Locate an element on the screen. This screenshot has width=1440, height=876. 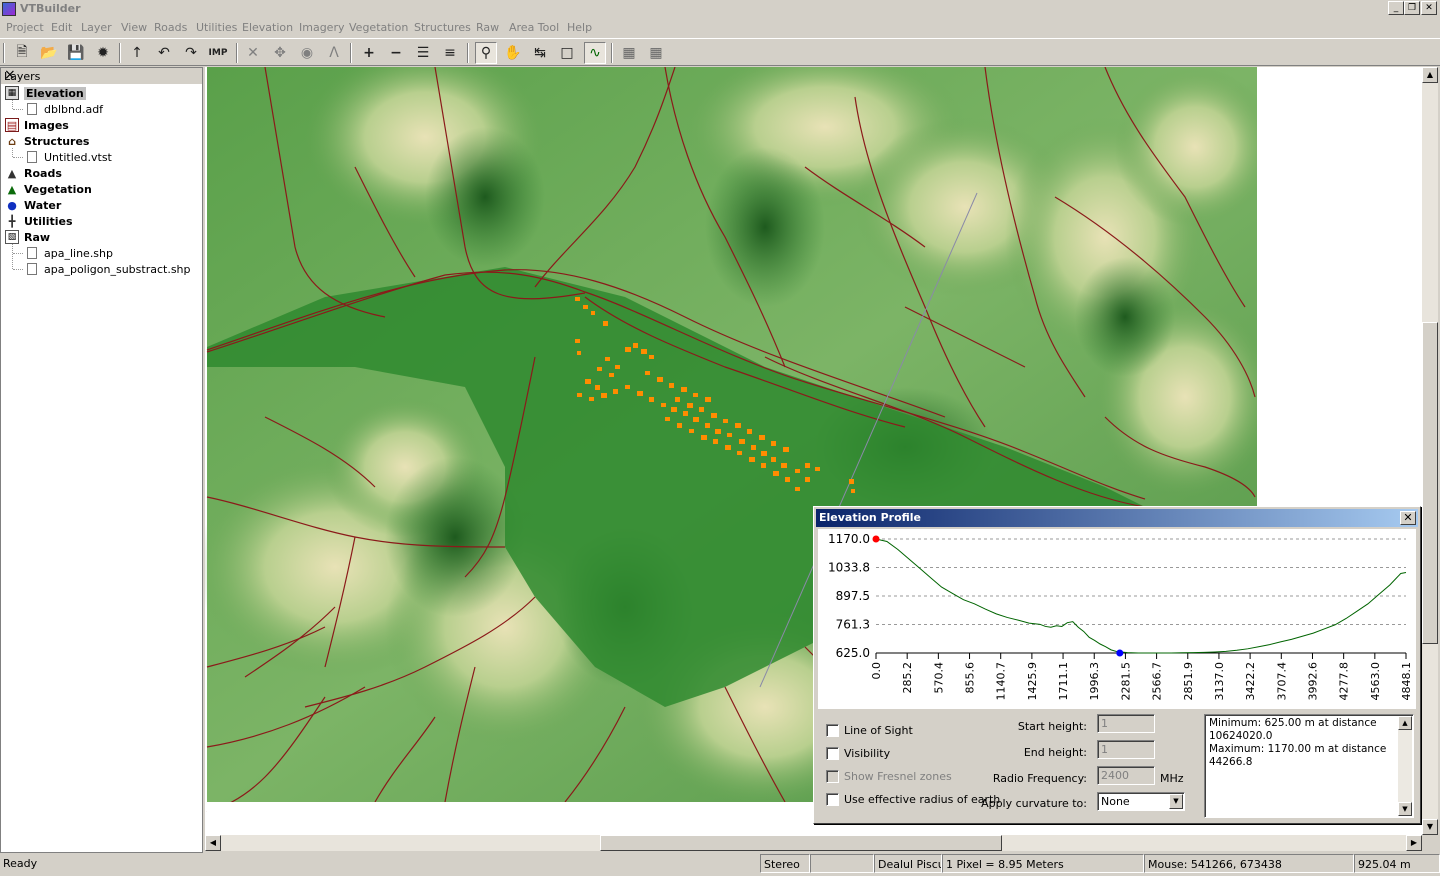
layer-item-untitled-vtst: Untitled.vtst is located at coordinates (69, 157).